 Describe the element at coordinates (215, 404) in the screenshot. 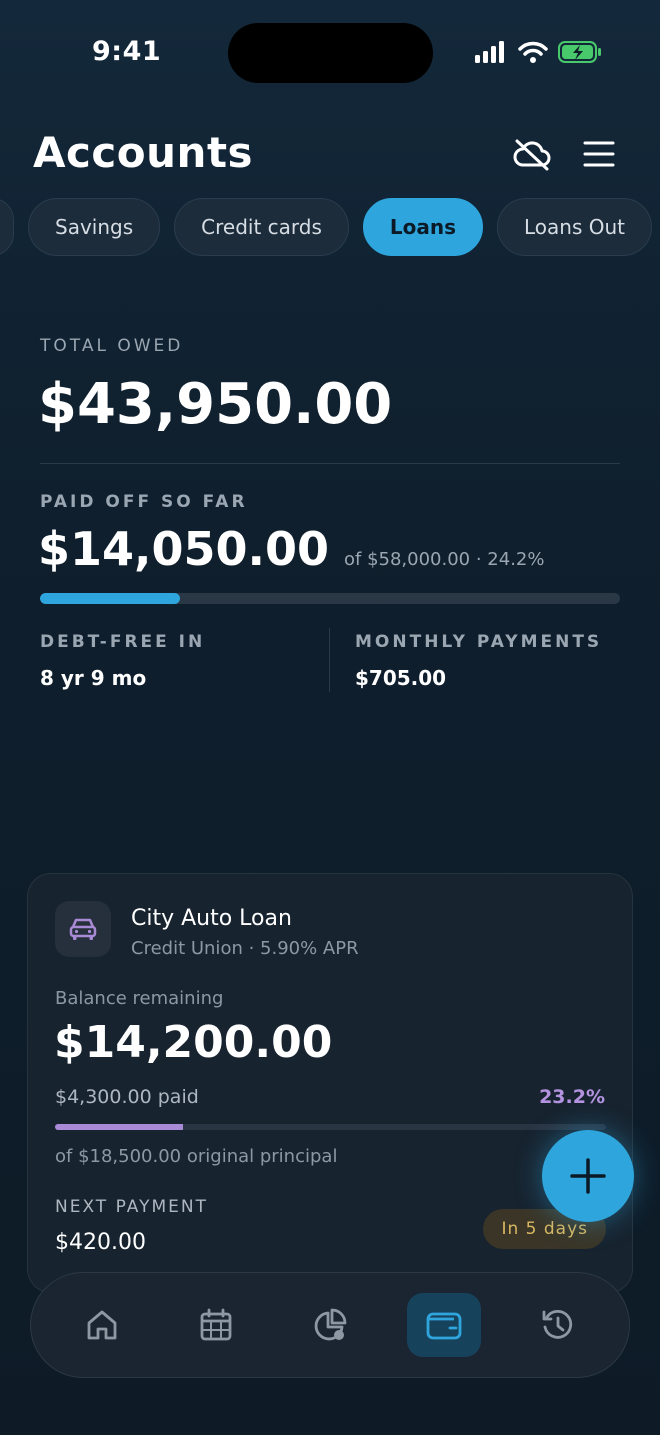

I see `total-owed-value: $43,950.00` at that location.